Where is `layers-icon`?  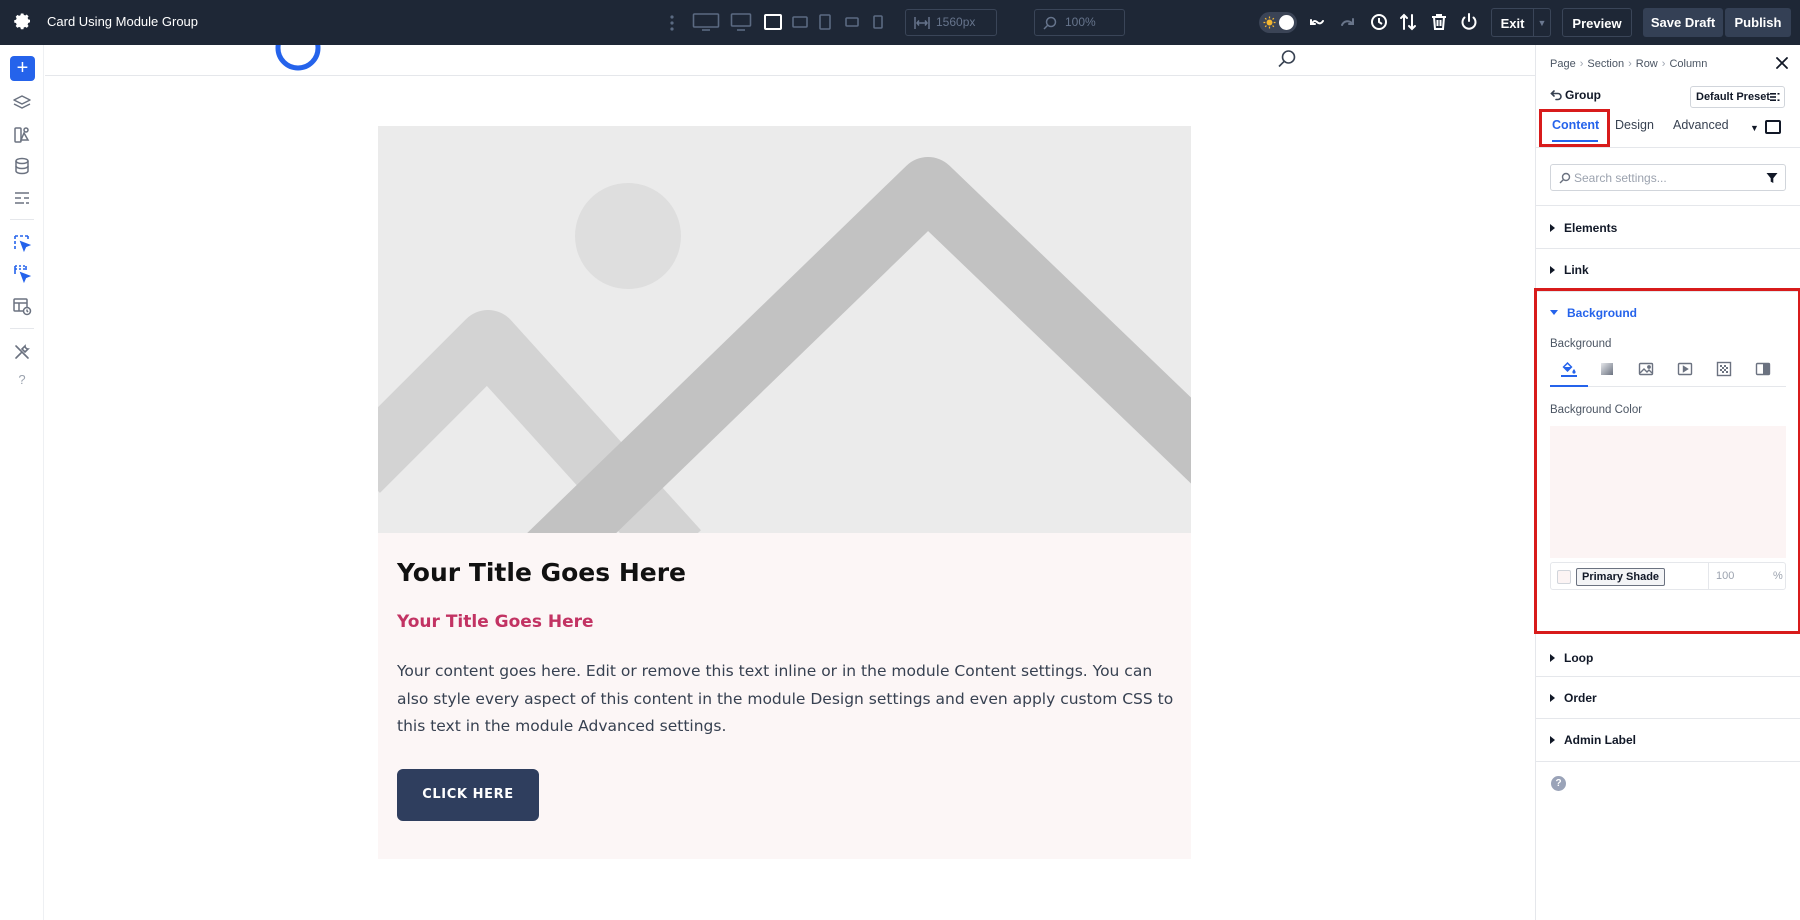
layers-icon is located at coordinates (22, 103).